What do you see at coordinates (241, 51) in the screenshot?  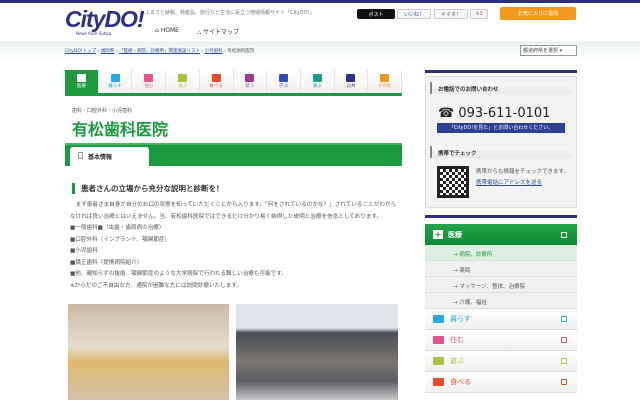 I see `breadcrumb-current: 有松歯科医院` at bounding box center [241, 51].